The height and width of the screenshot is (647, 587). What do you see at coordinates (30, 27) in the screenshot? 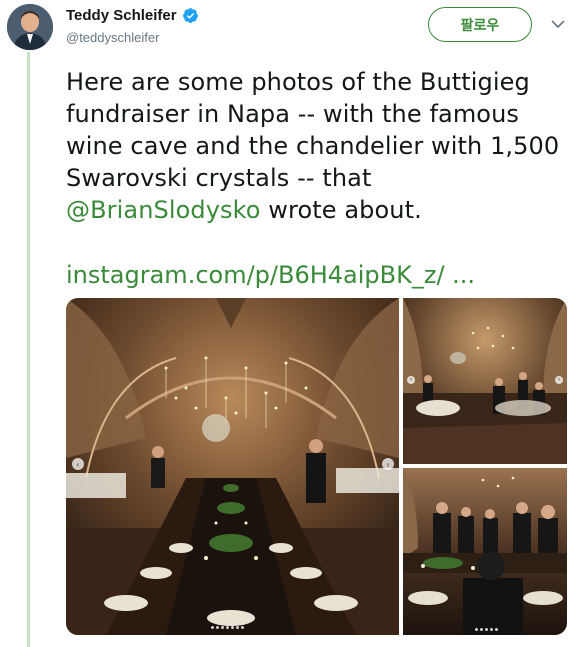
I see `avatar` at bounding box center [30, 27].